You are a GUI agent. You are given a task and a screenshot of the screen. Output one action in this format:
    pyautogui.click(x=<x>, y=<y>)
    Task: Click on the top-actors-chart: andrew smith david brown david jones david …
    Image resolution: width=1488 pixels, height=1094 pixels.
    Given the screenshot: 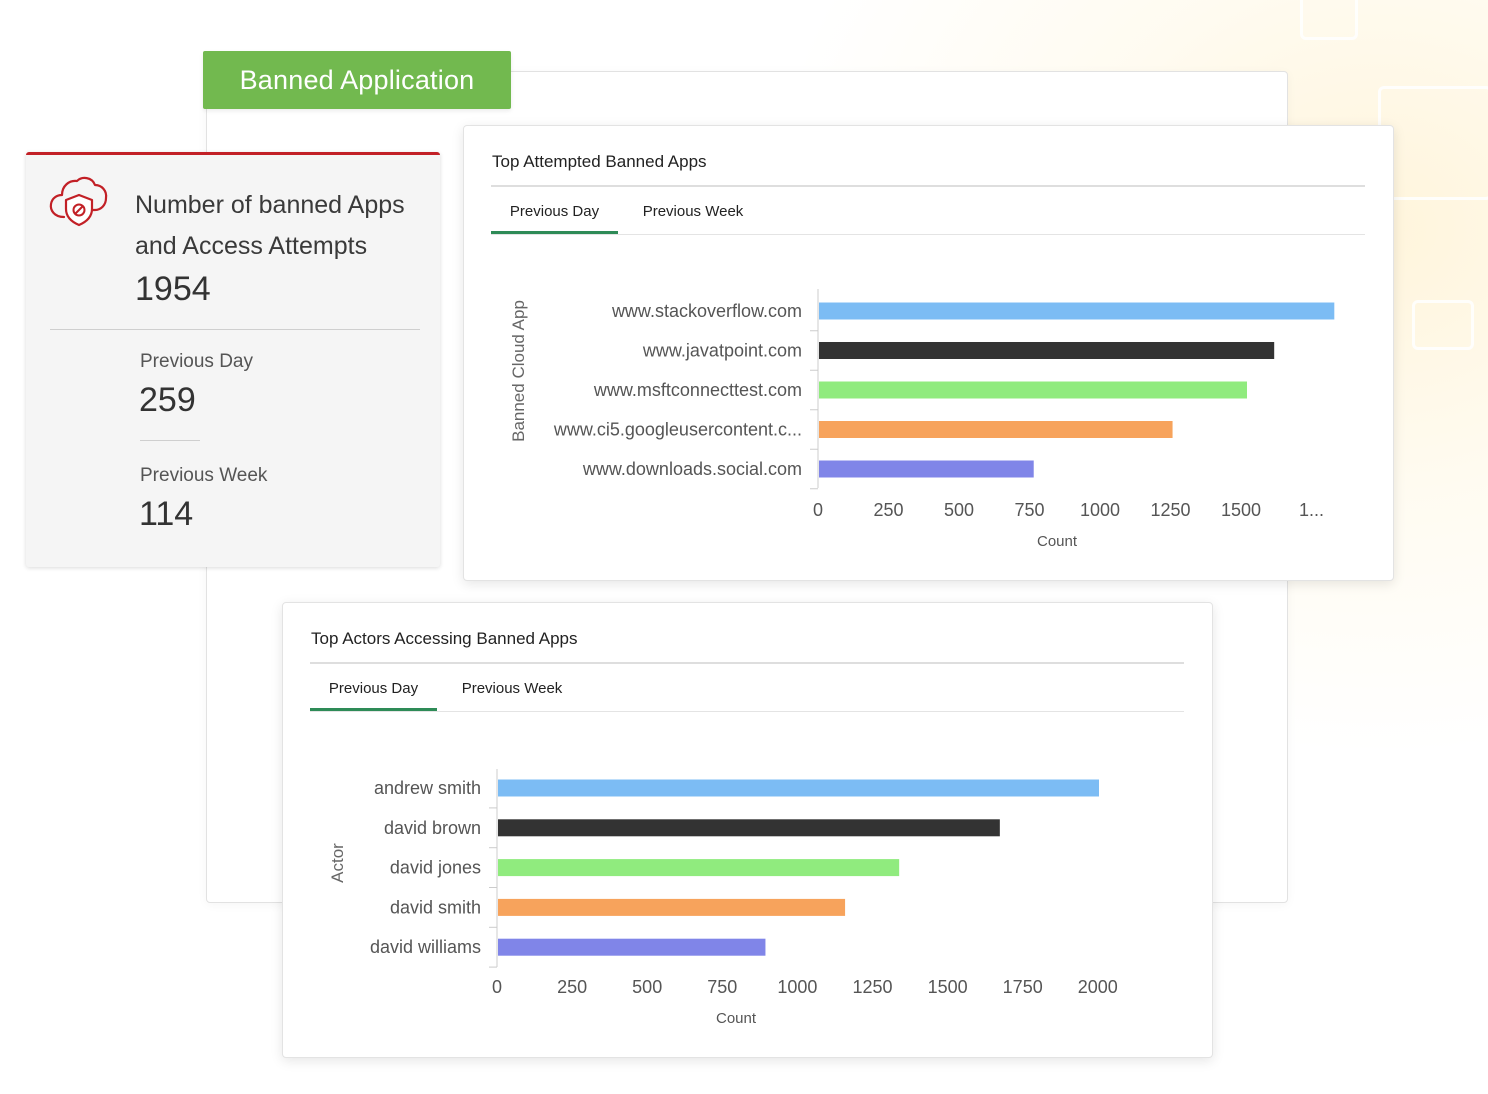 What is the action you would take?
    pyautogui.click(x=723, y=898)
    